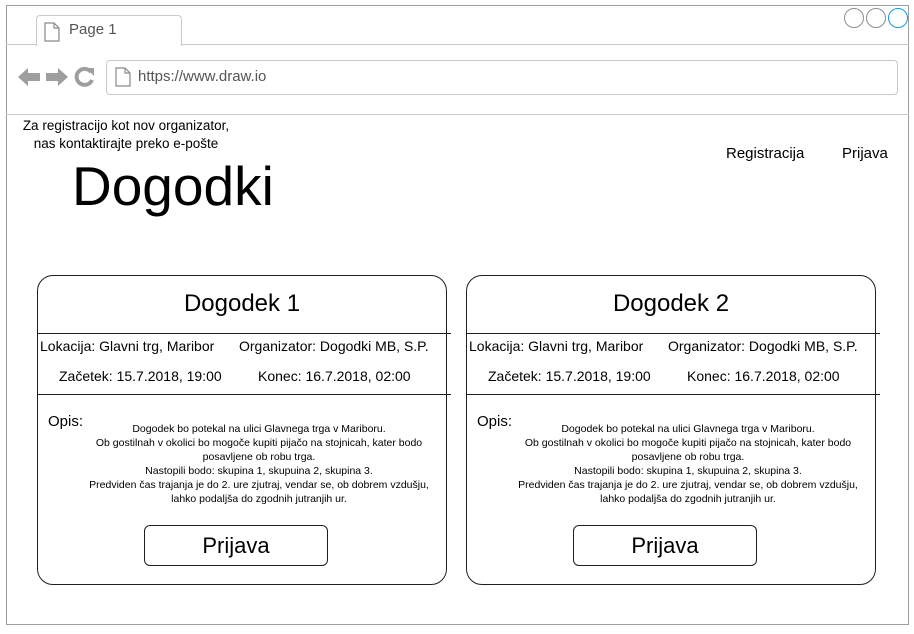 The width and height of the screenshot is (914, 634). What do you see at coordinates (29, 79) in the screenshot?
I see `arrow-left-icon` at bounding box center [29, 79].